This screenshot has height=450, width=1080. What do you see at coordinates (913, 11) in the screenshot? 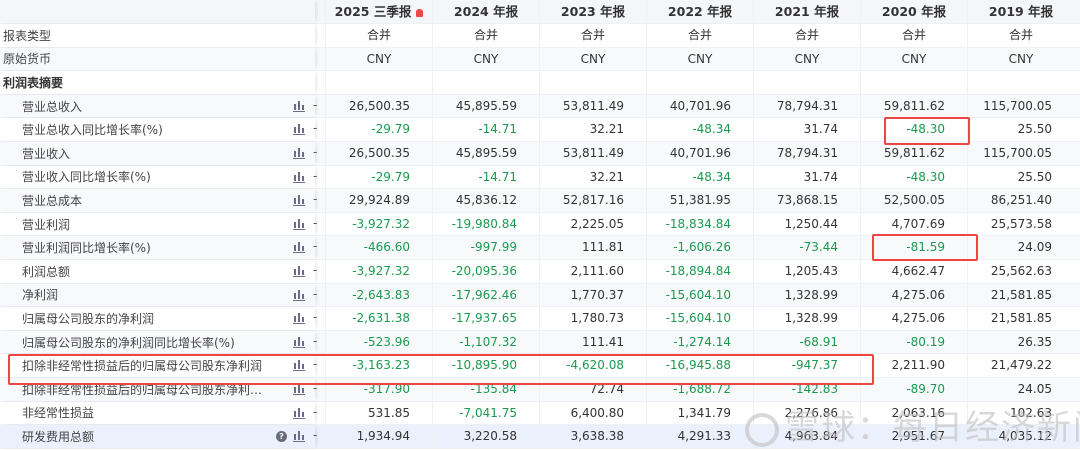
I see `column-header: 2020 年报` at bounding box center [913, 11].